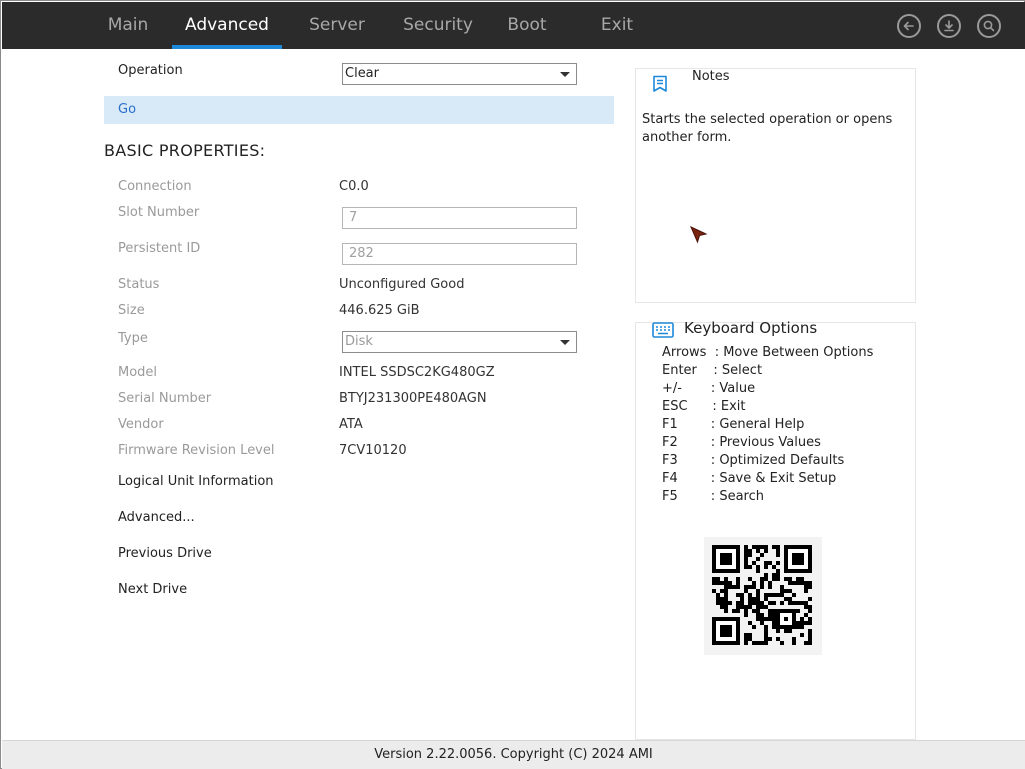 The image size is (1025, 769). Describe the element at coordinates (379, 310) in the screenshot. I see `size-value: 446.625 GiB` at that location.